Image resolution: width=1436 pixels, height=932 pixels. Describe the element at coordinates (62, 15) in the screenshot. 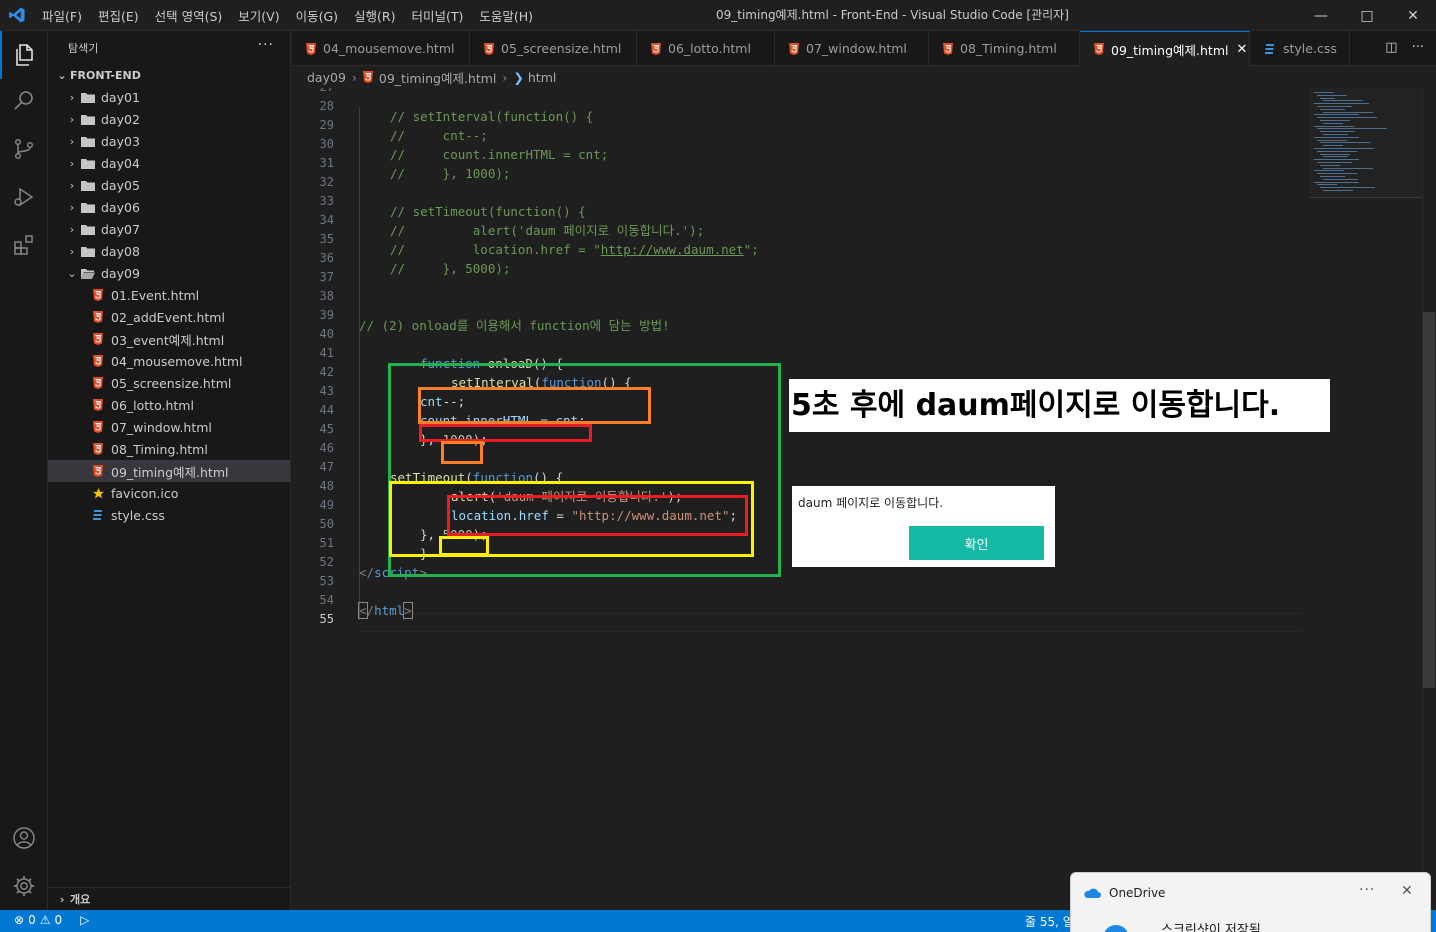

I see `menu-file: 파일(F)` at that location.